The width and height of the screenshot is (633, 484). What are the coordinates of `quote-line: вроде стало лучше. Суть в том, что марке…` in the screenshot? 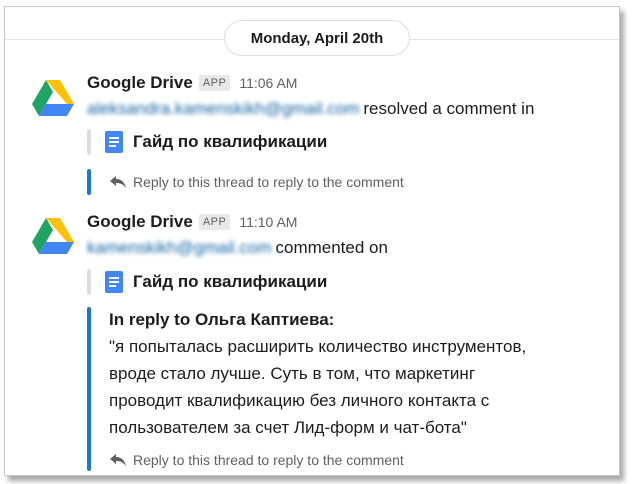 It's located at (292, 373).